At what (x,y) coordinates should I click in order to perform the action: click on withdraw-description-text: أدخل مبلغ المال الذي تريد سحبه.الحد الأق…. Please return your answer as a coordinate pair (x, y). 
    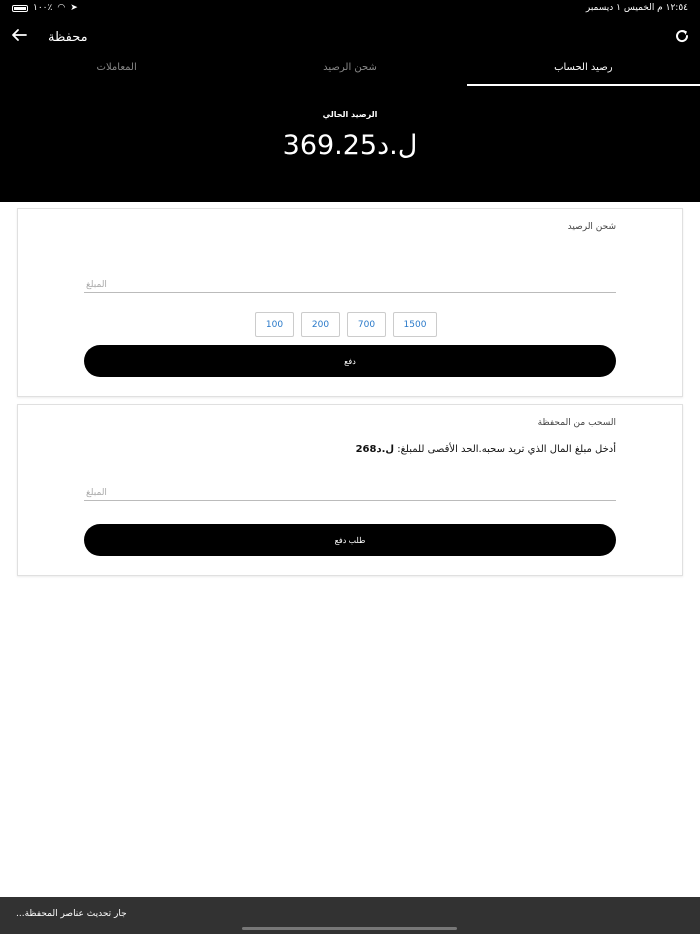
    Looking at the image, I should click on (505, 449).